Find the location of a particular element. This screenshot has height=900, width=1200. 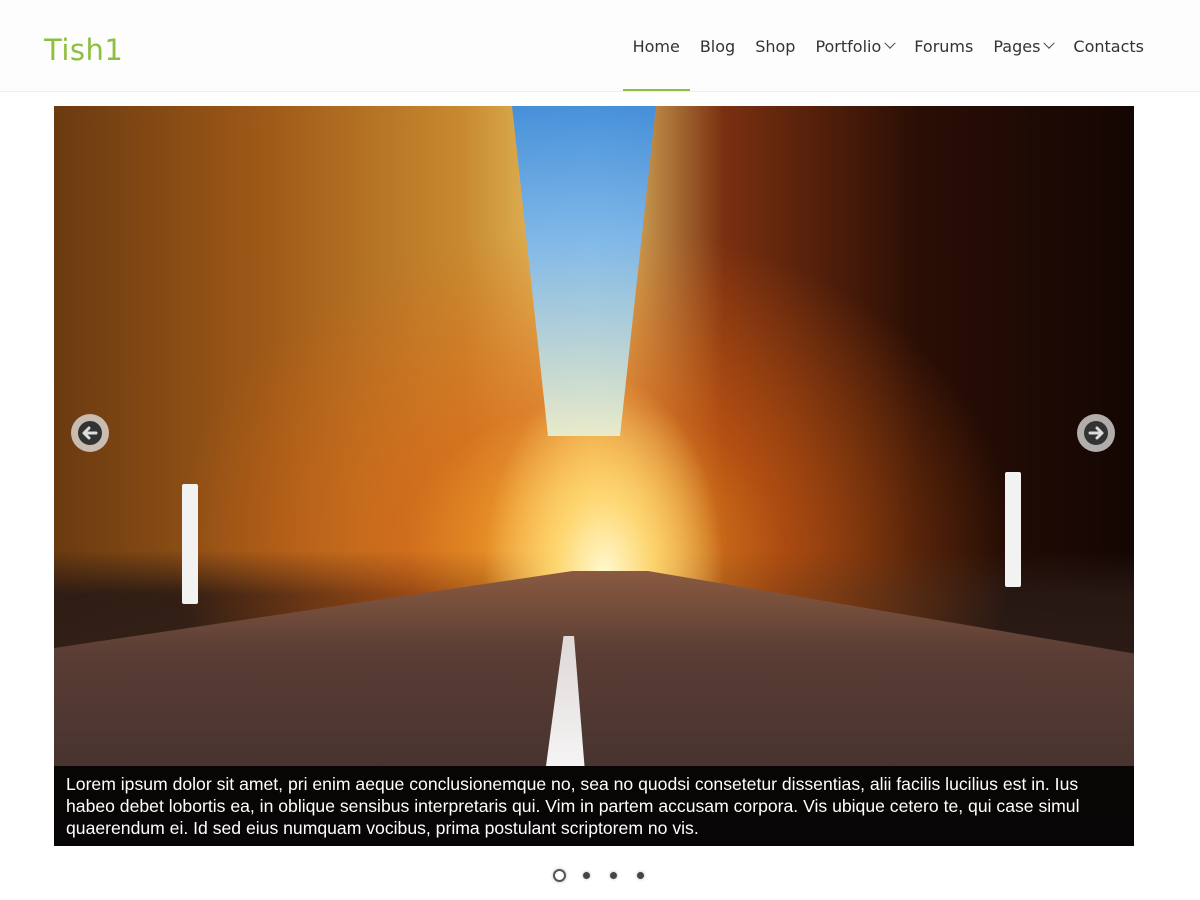

slider-next-button is located at coordinates (1096, 433).